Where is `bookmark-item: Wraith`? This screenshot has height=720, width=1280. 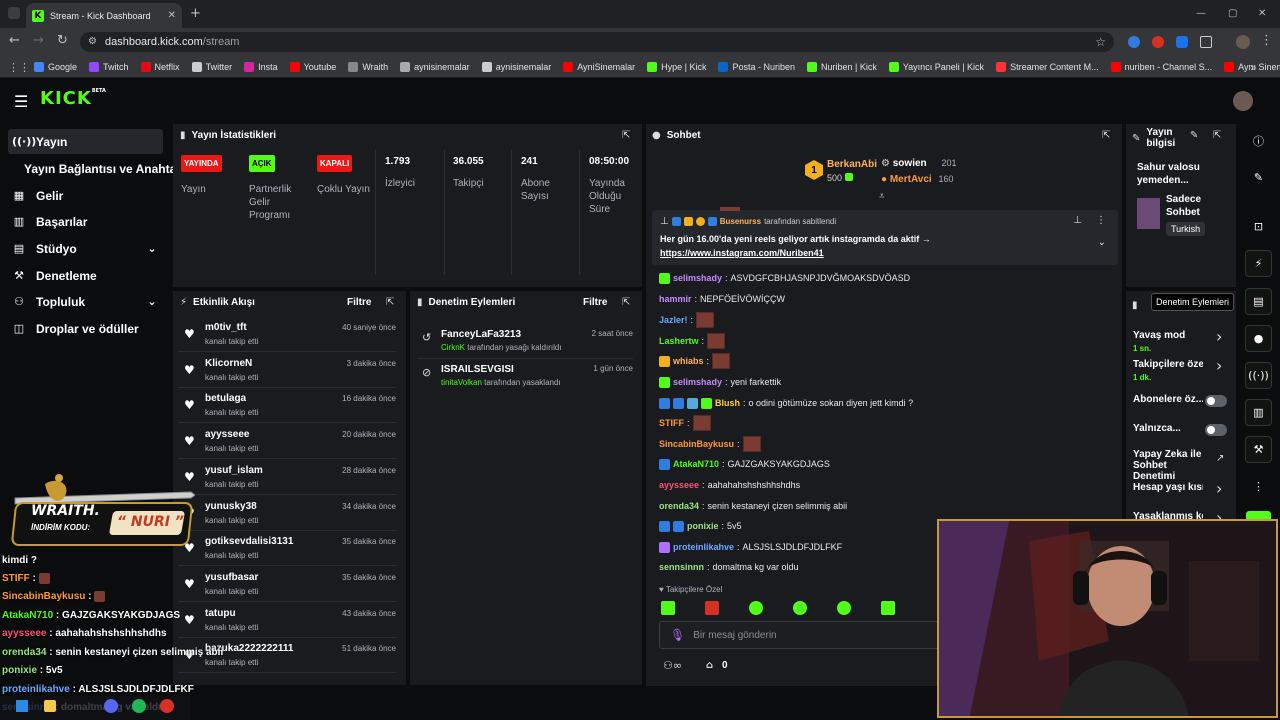 bookmark-item: Wraith is located at coordinates (368, 66).